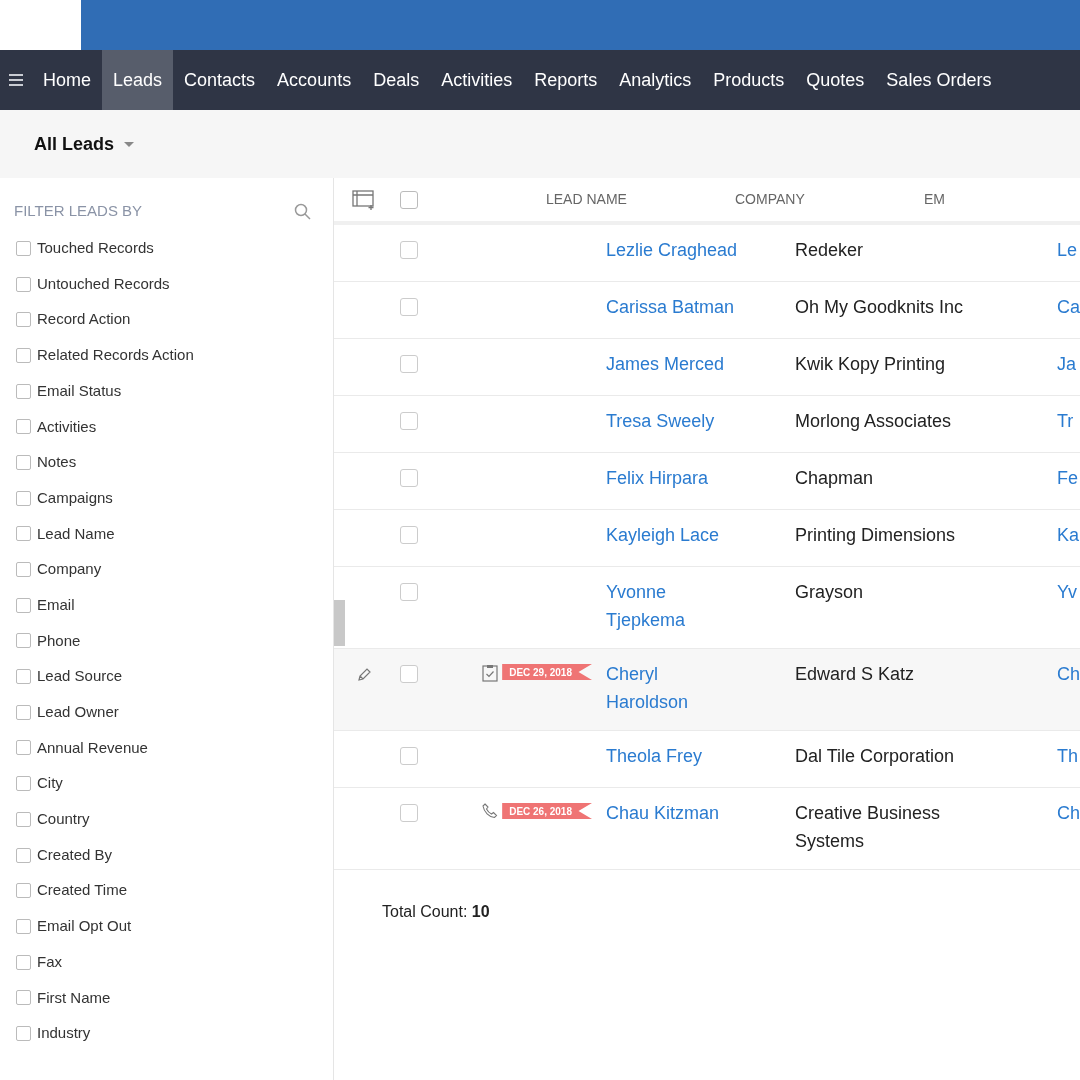 This screenshot has width=1080, height=1080. Describe the element at coordinates (64, 1033) in the screenshot. I see `filter-label: Industry` at that location.